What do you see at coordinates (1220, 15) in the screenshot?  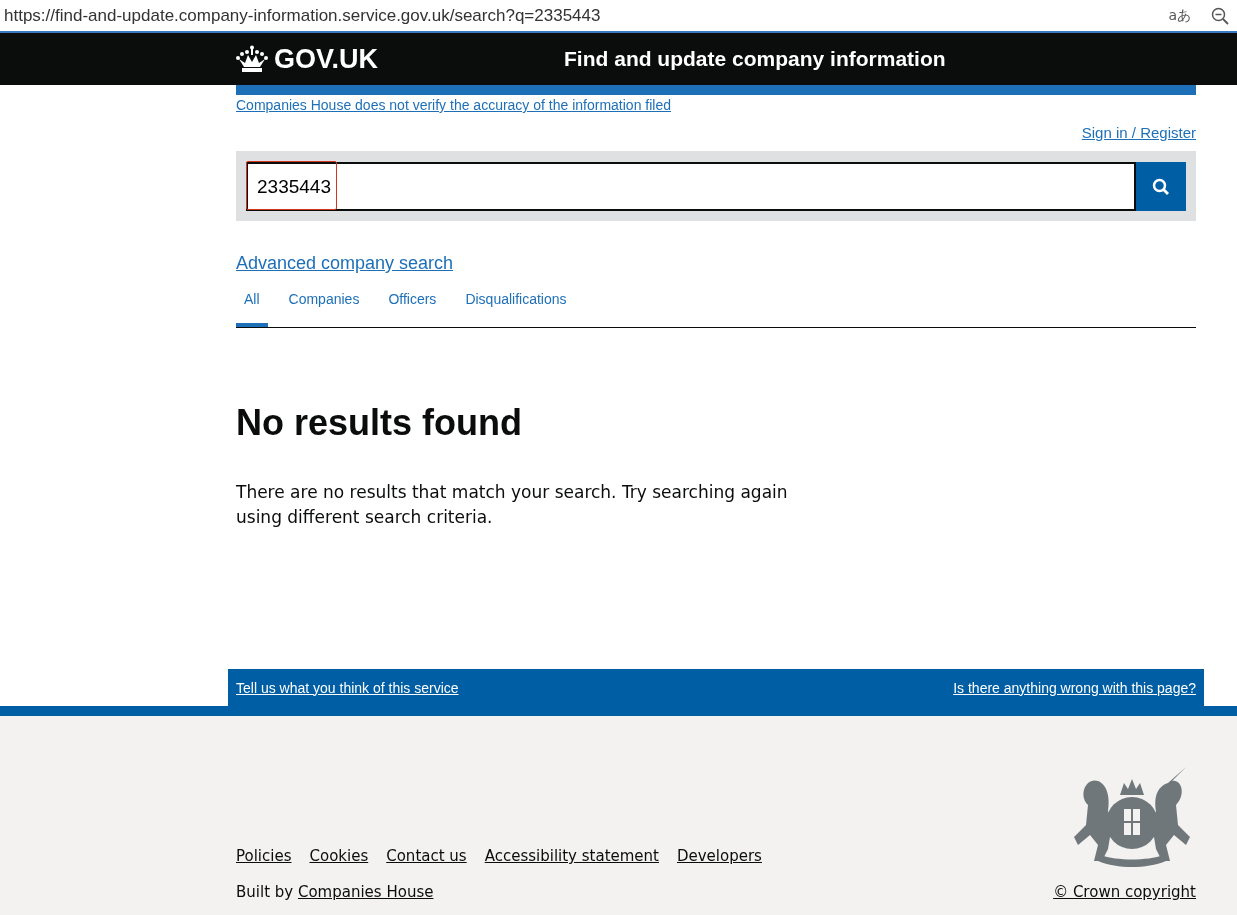 I see `zoom-out-icon` at bounding box center [1220, 15].